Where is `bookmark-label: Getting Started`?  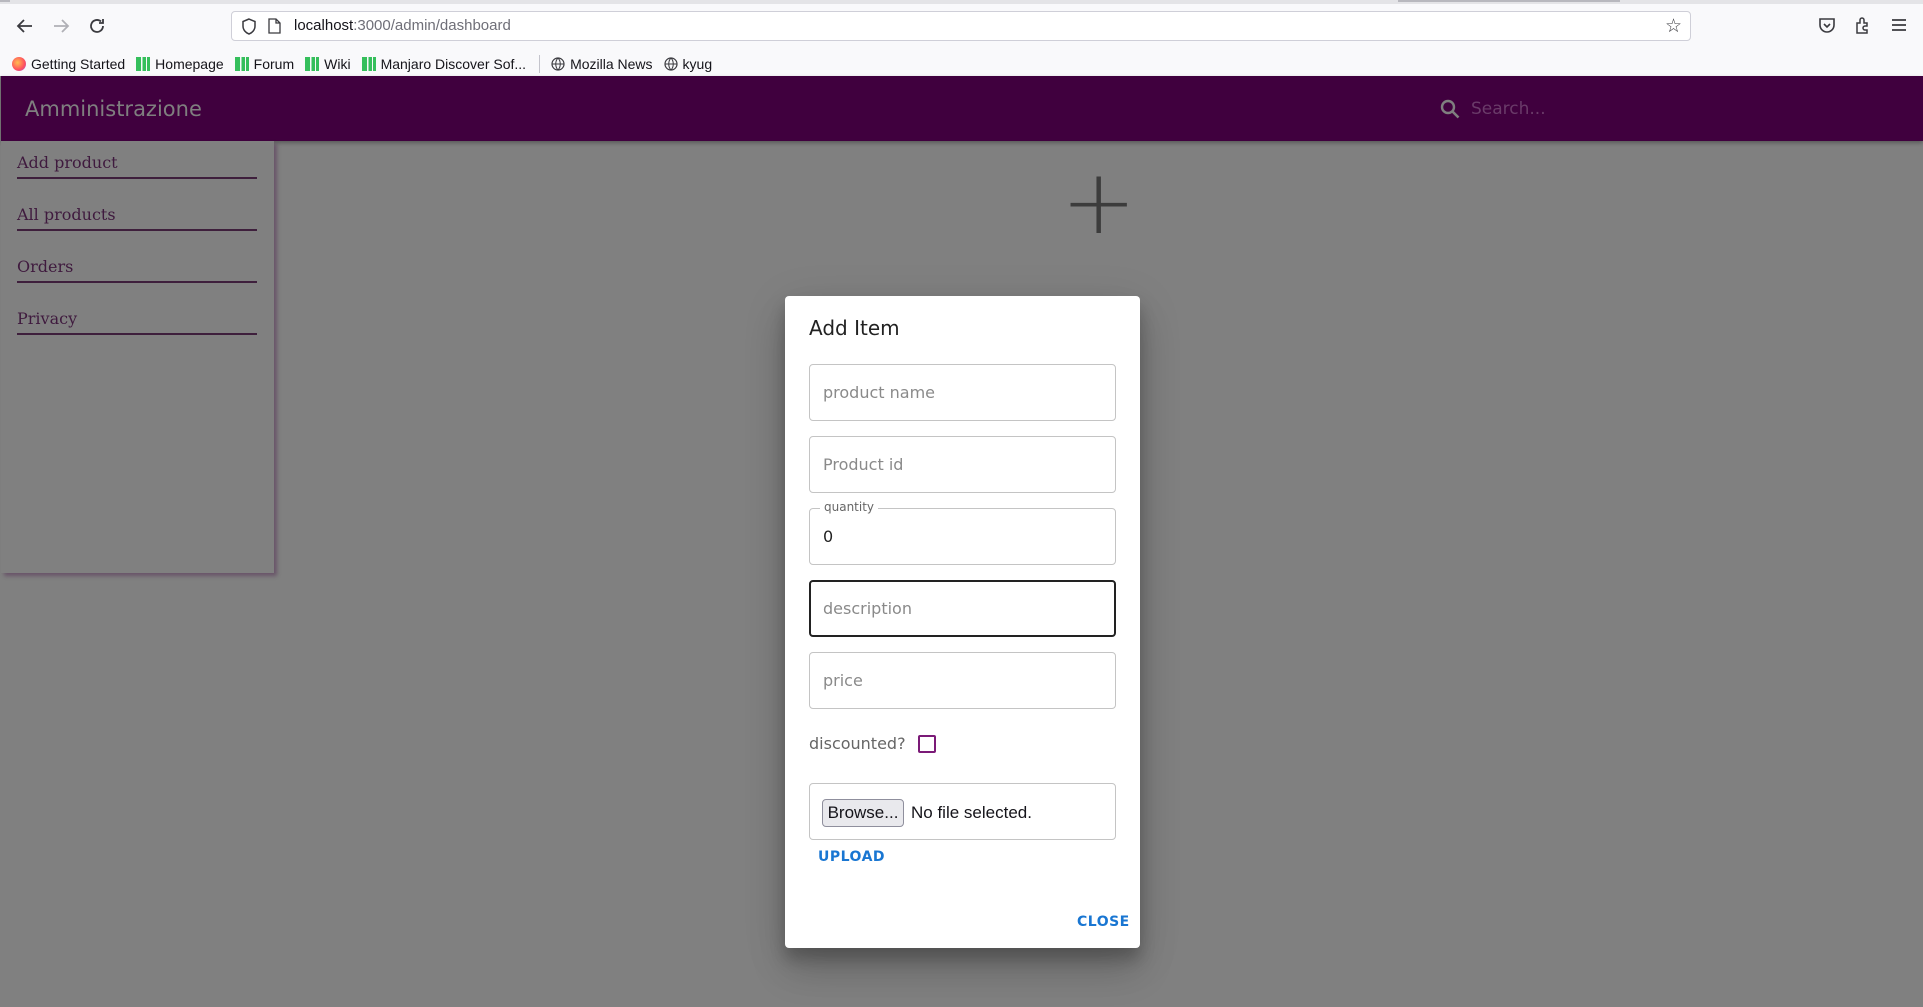
bookmark-label: Getting Started is located at coordinates (78, 64).